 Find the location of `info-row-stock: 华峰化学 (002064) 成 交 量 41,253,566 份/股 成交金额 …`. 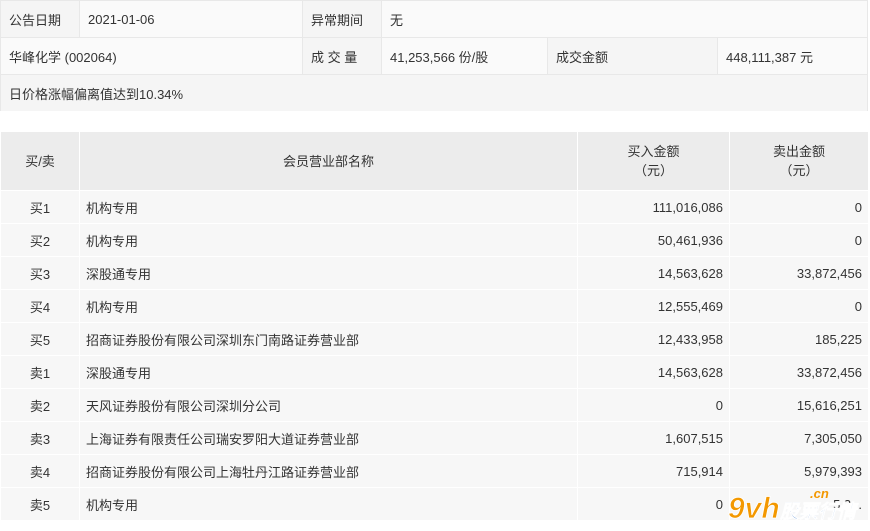

info-row-stock: 华峰化学 (002064) 成 交 量 41,253,566 份/股 成交金额 … is located at coordinates (434, 56).